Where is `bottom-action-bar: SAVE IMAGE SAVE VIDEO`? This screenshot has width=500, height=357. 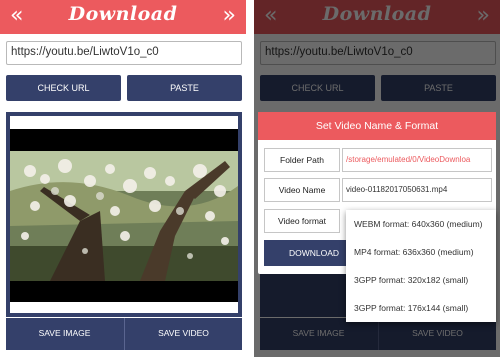
bottom-action-bar: SAVE IMAGE SAVE VIDEO is located at coordinates (124, 334).